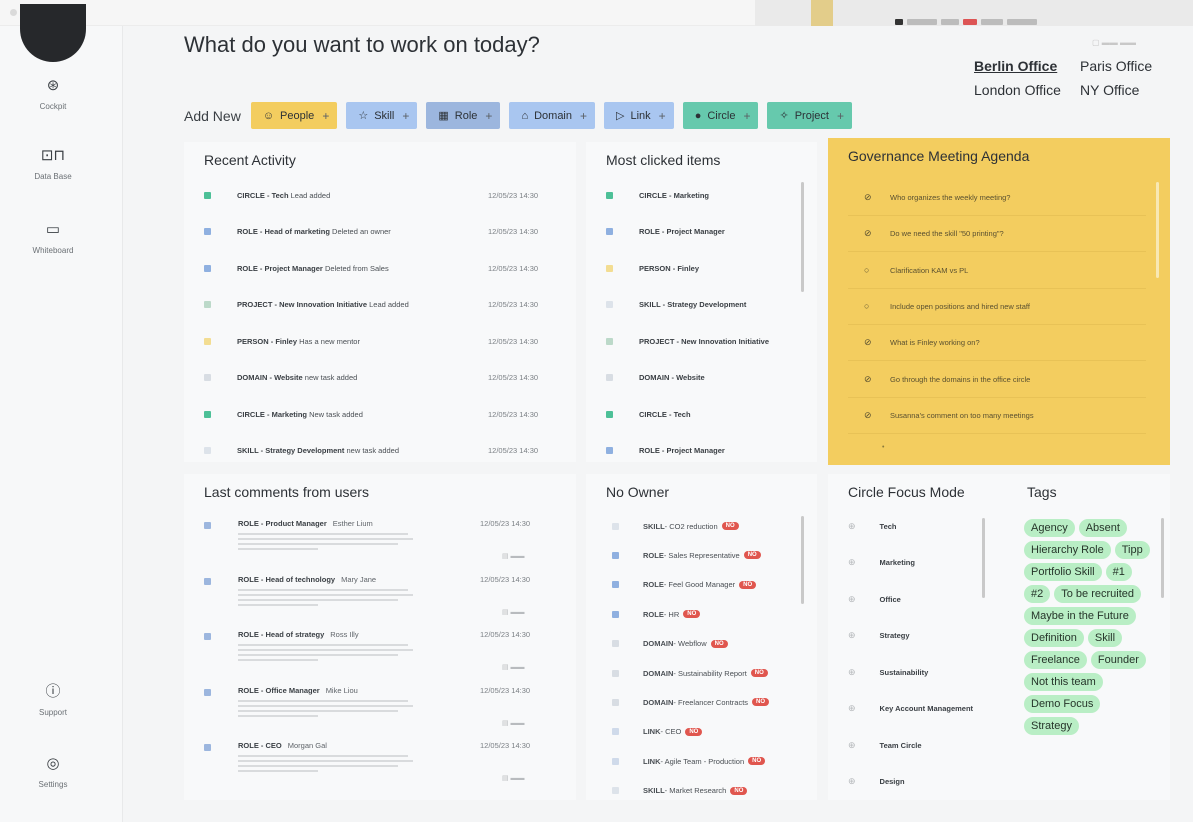 The image size is (1193, 822). I want to click on item-name: - CEO, so click(671, 732).